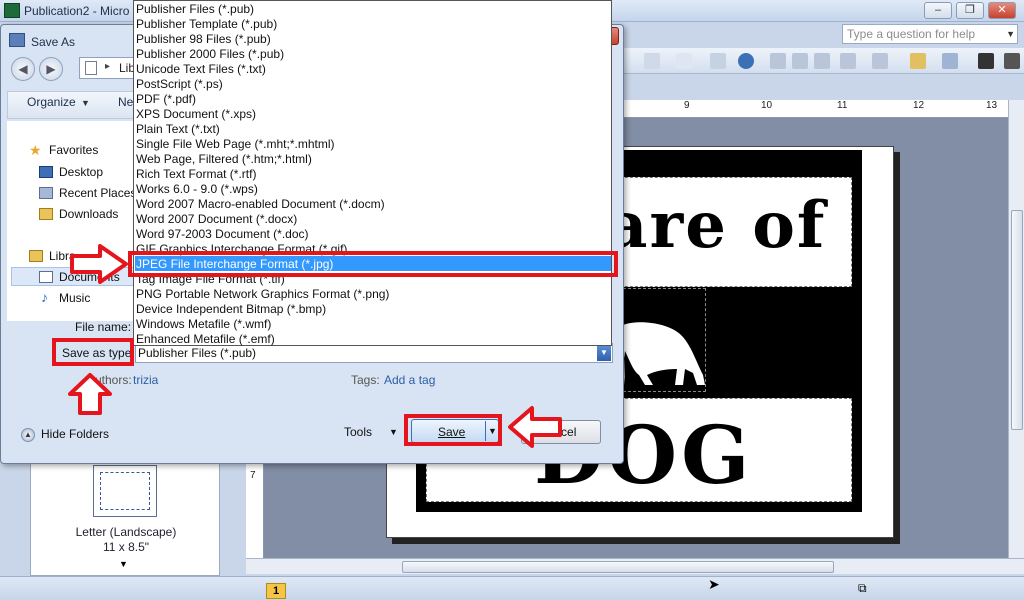 This screenshot has width=1024, height=600. What do you see at coordinates (231, 309) in the screenshot?
I see `type-option: Device Independent Bitmap (*.bmp)` at bounding box center [231, 309].